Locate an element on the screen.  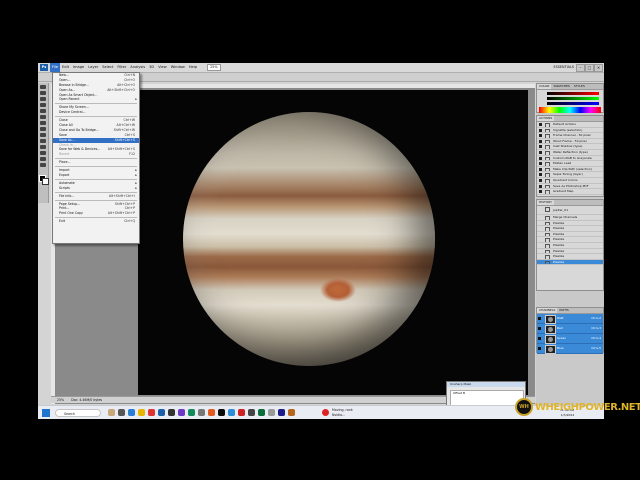
history-brush-tool-icon is located at coordinates (43, 141).